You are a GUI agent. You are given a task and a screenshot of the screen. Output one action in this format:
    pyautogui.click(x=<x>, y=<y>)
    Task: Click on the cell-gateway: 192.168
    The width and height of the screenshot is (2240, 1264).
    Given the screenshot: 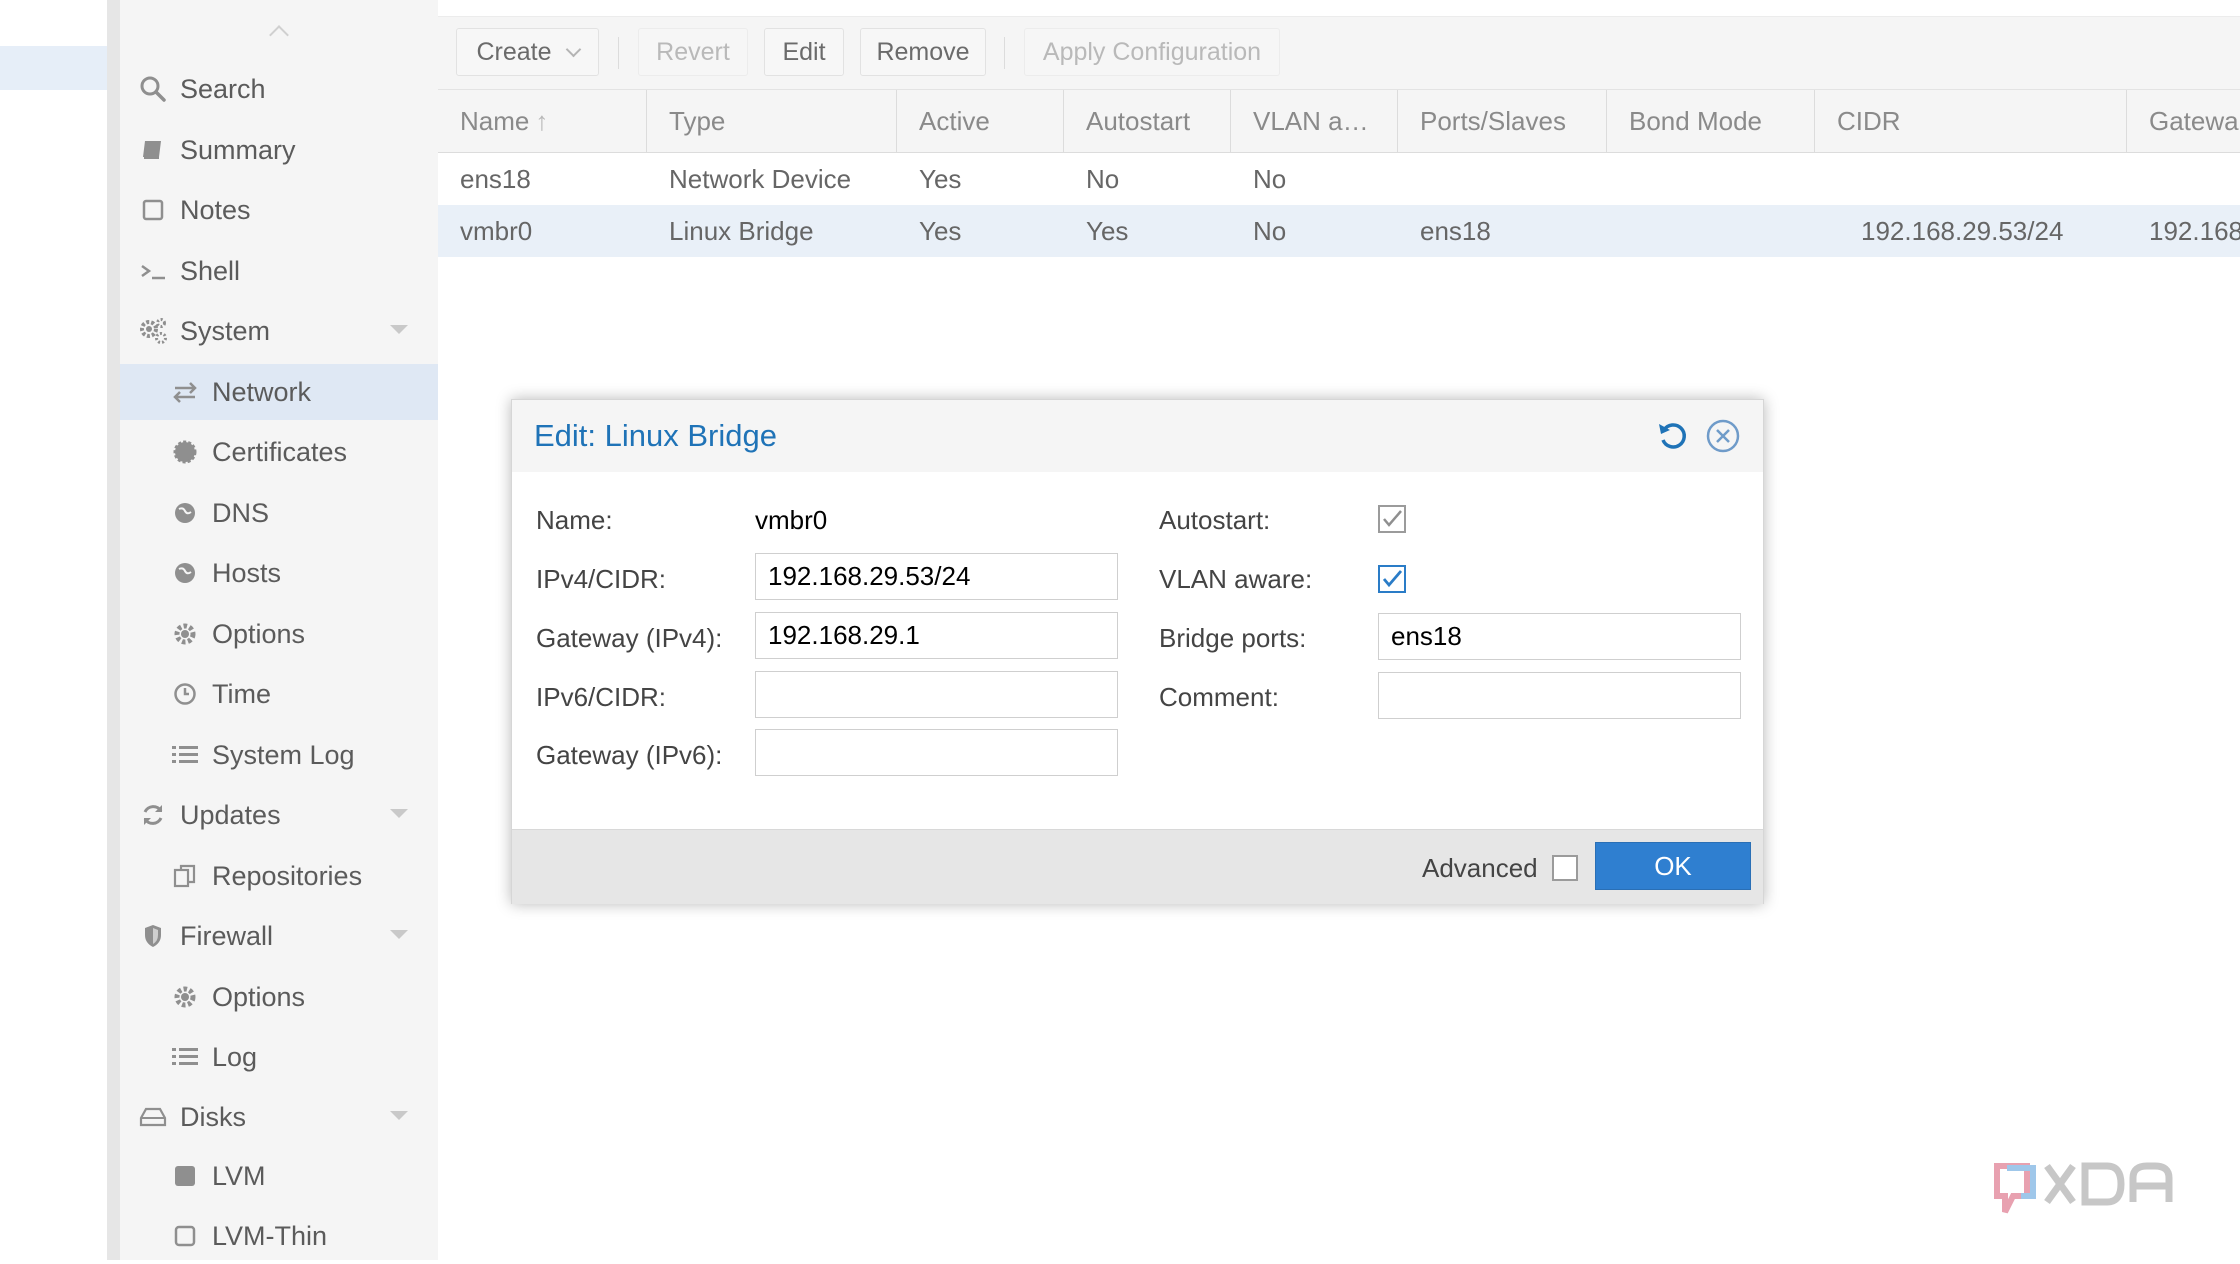 What is the action you would take?
    pyautogui.click(x=2194, y=230)
    